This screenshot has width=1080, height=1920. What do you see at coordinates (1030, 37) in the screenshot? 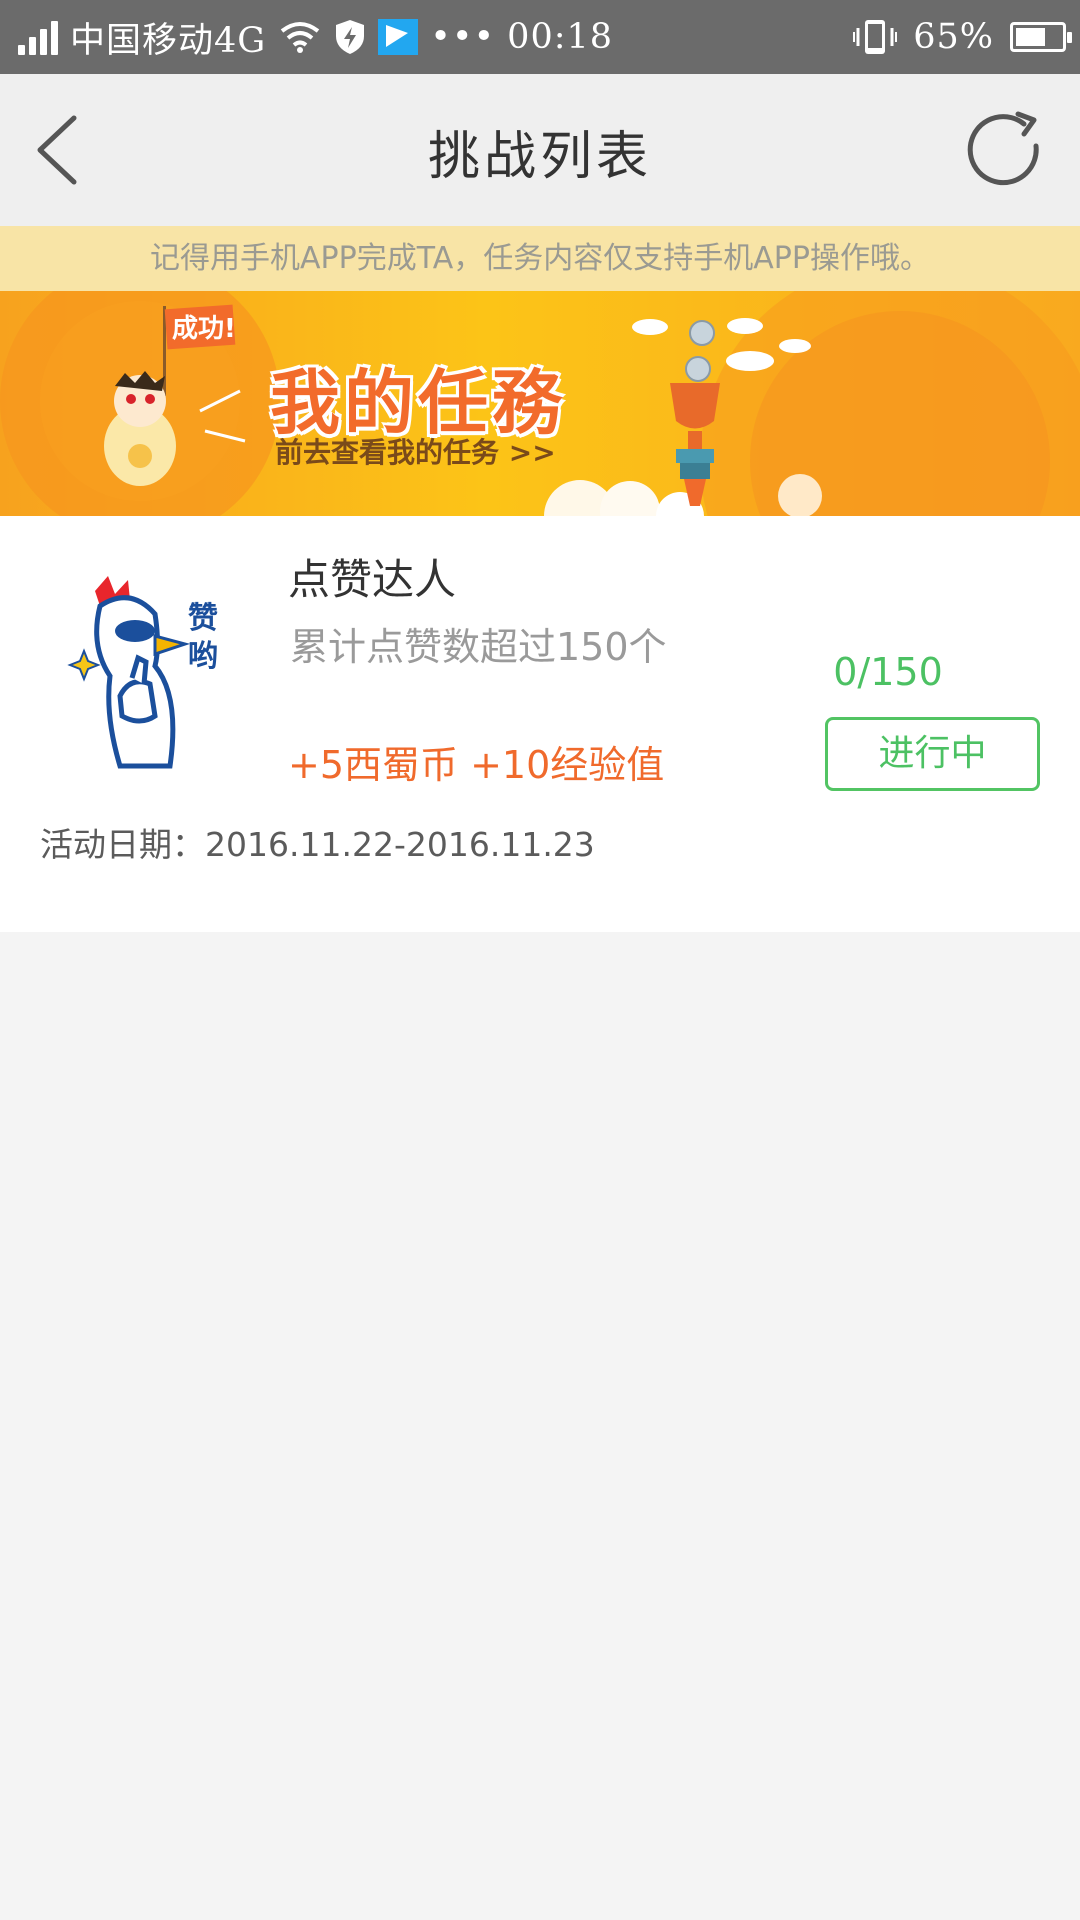
I see `battery-fill` at bounding box center [1030, 37].